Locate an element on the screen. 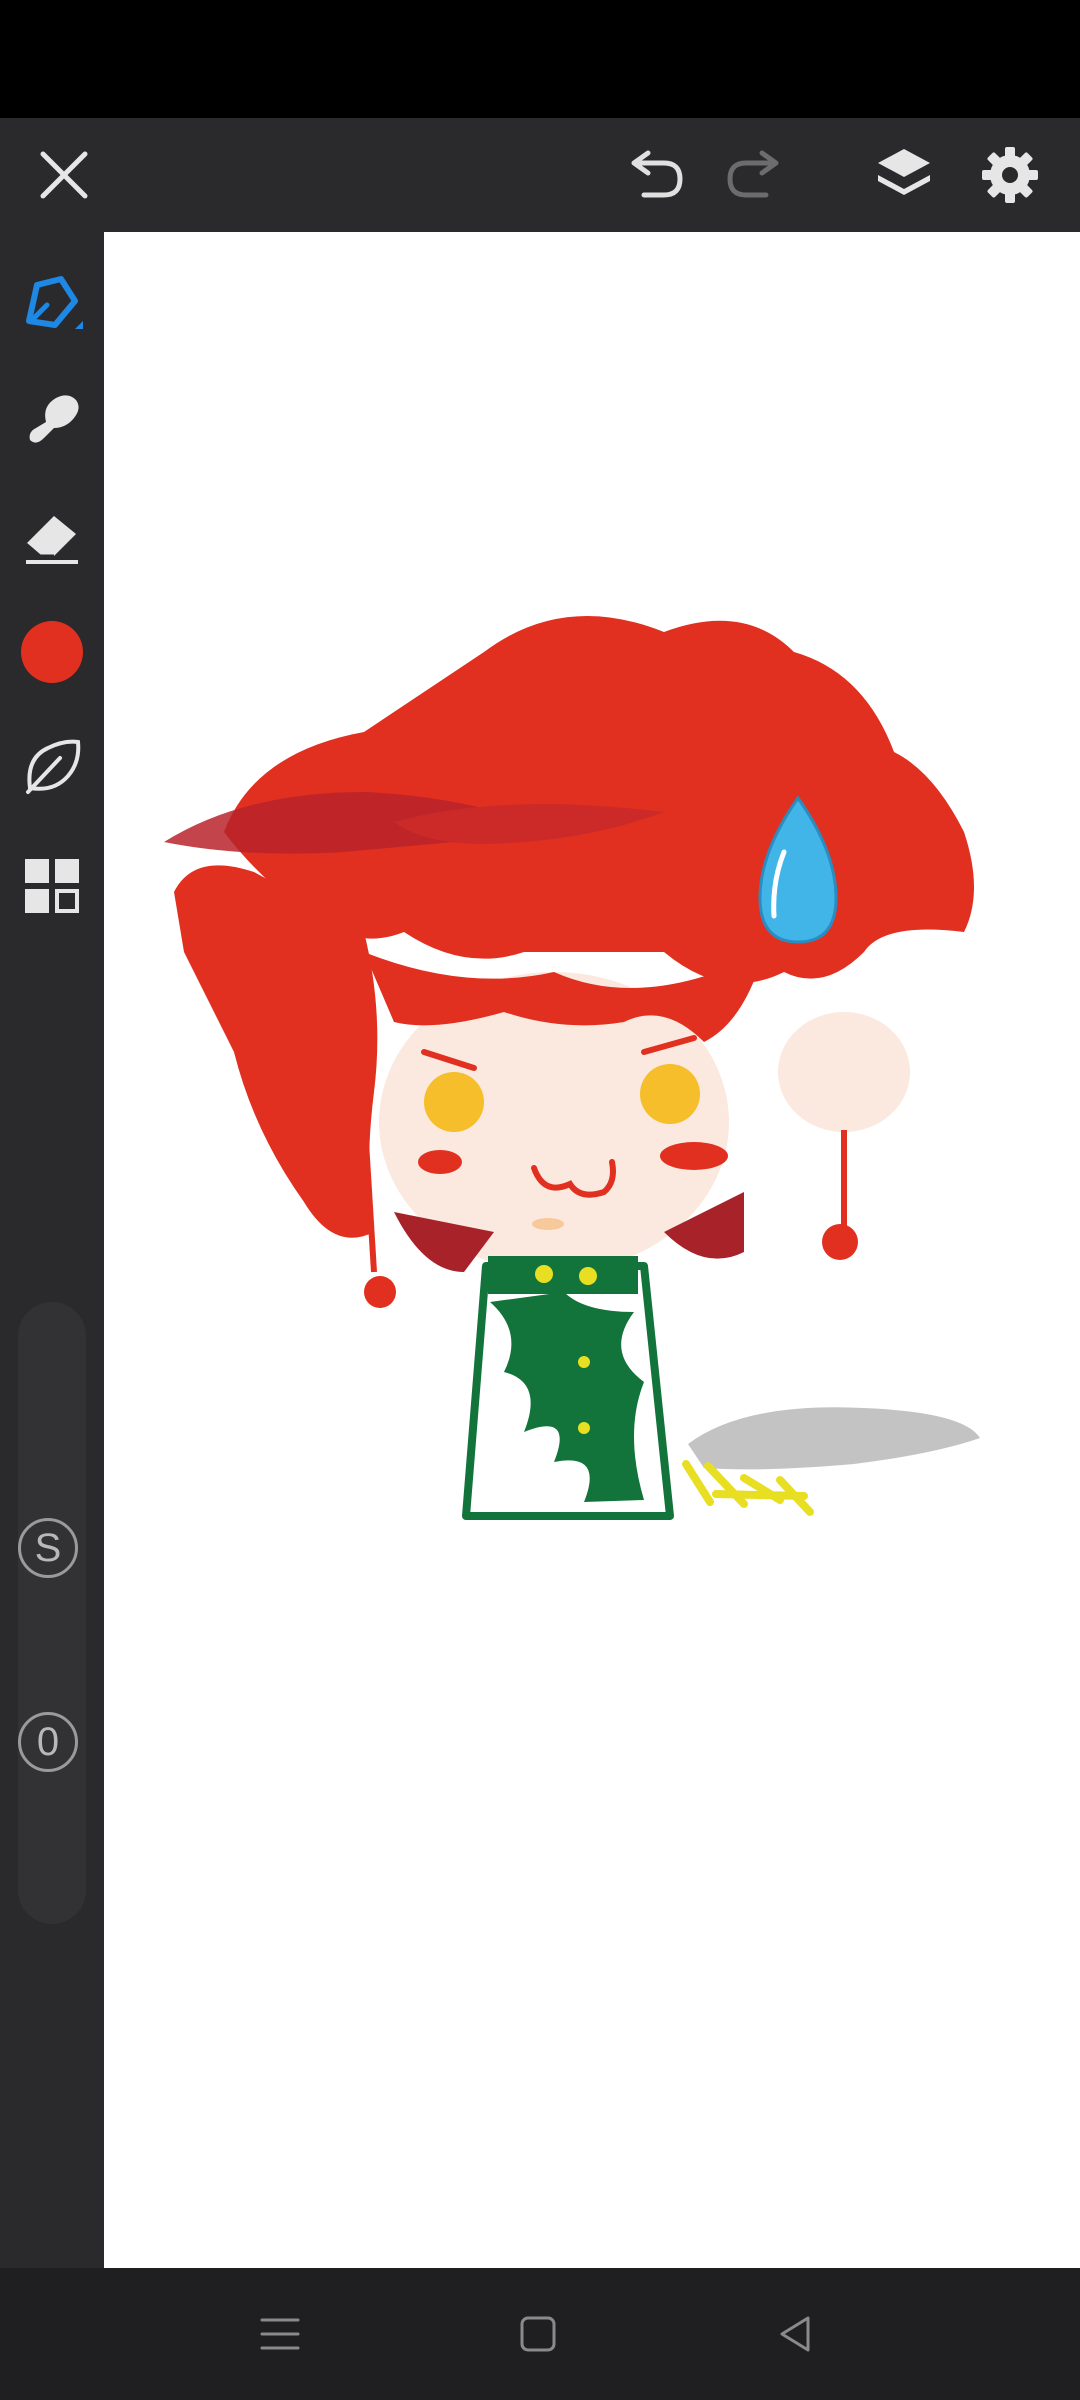 The image size is (1080, 2400). settings-button is located at coordinates (1010, 175).